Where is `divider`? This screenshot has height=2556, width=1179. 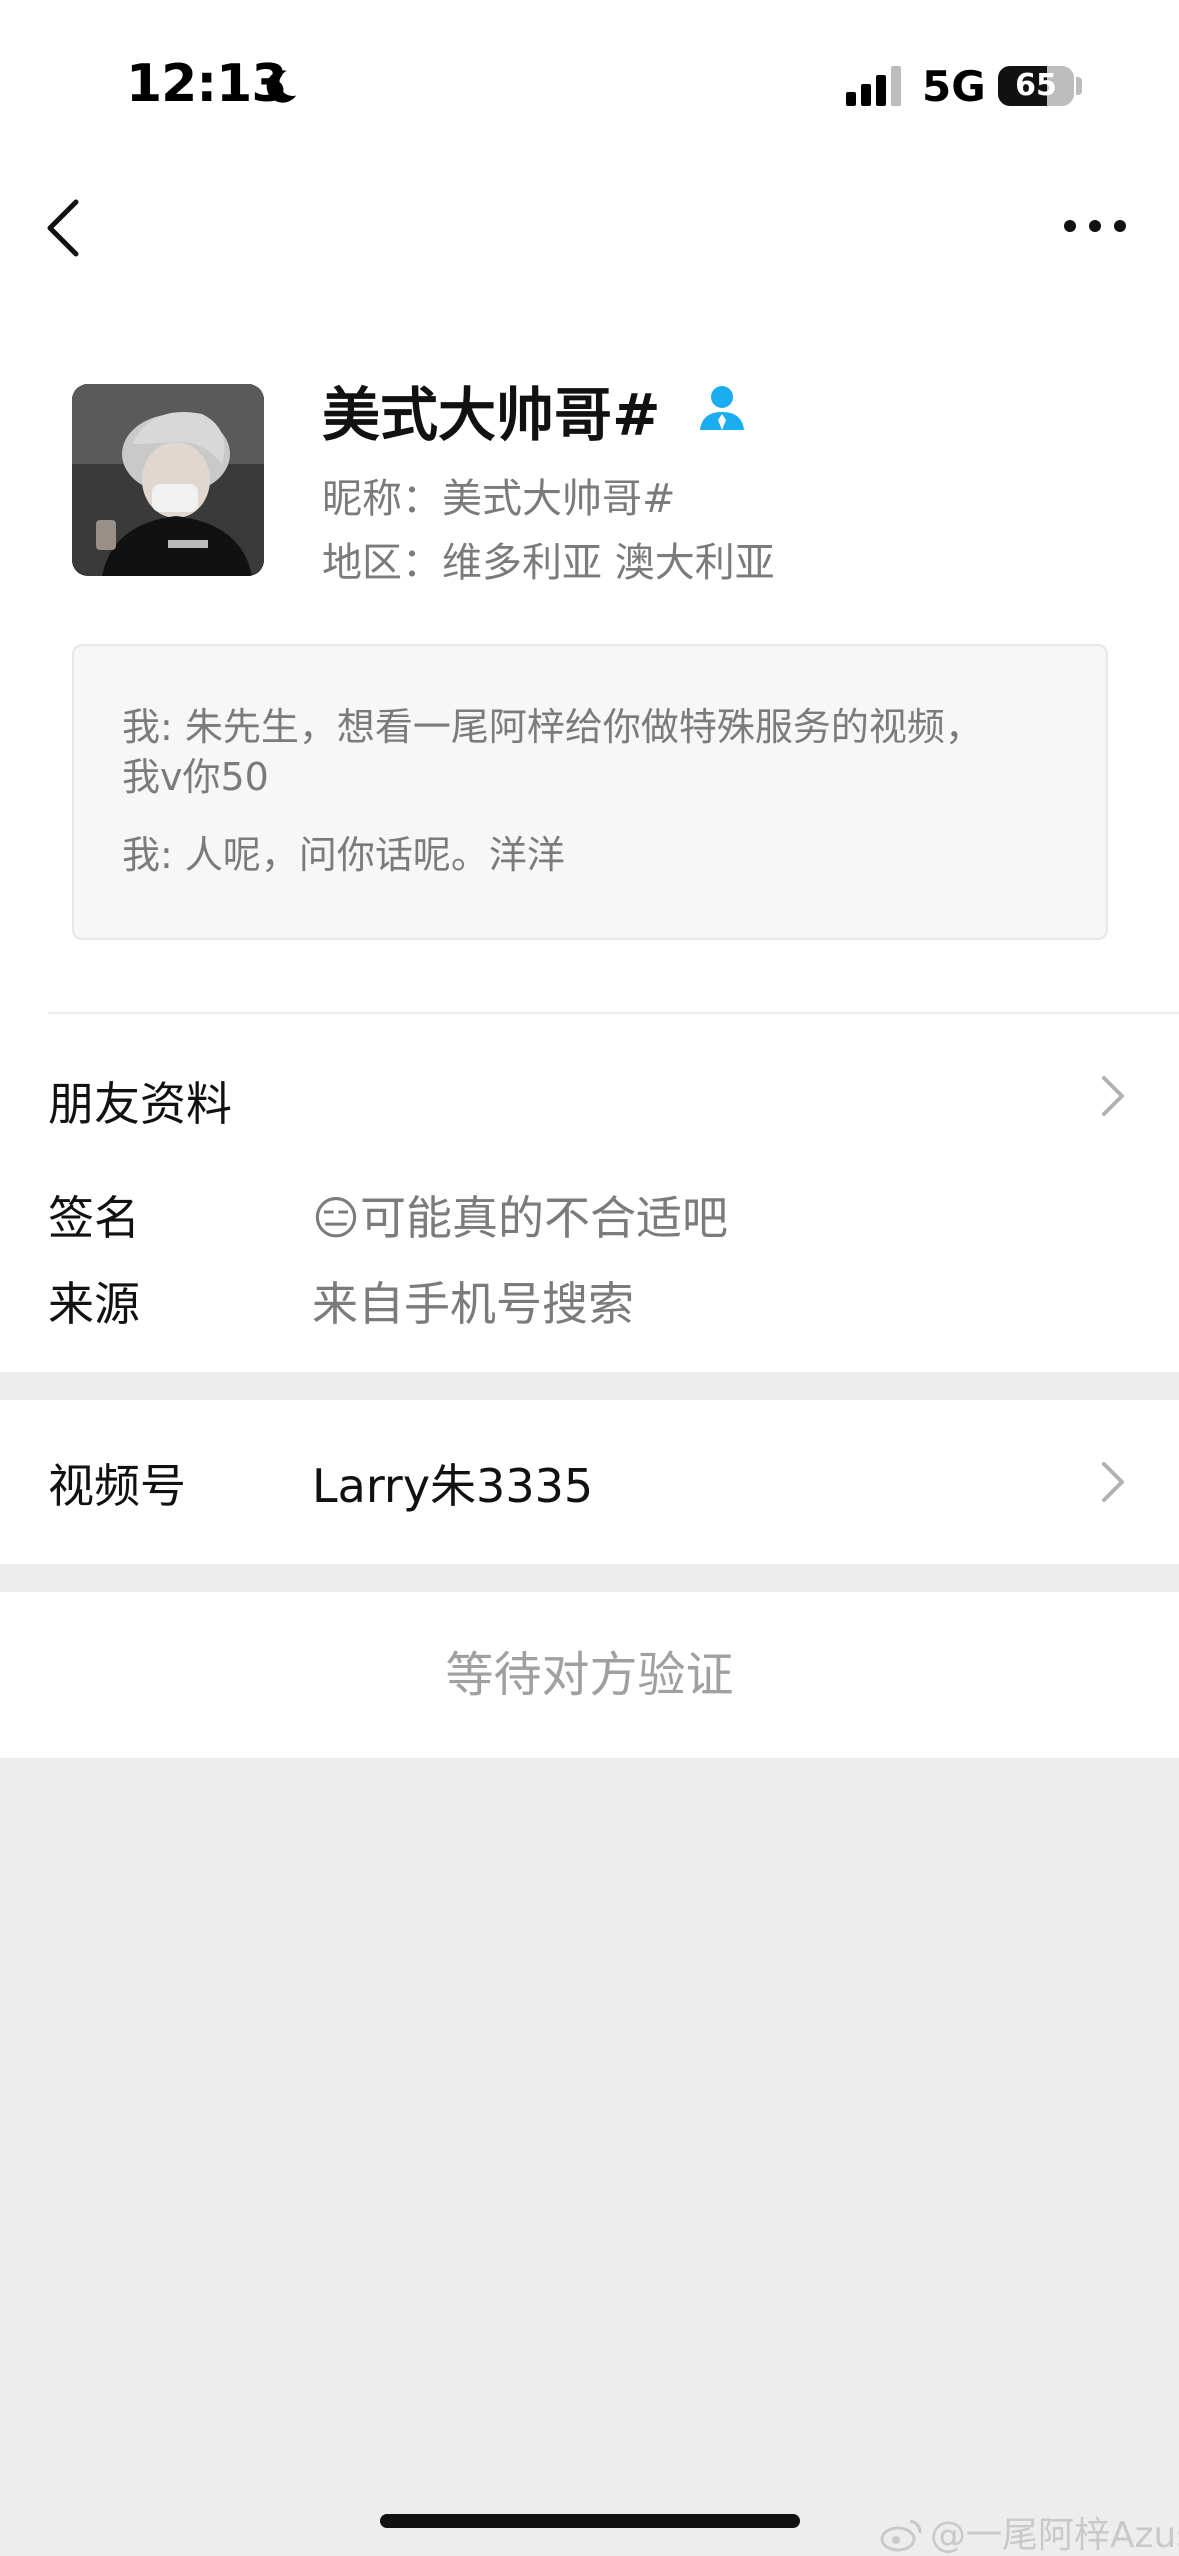
divider is located at coordinates (613, 1013).